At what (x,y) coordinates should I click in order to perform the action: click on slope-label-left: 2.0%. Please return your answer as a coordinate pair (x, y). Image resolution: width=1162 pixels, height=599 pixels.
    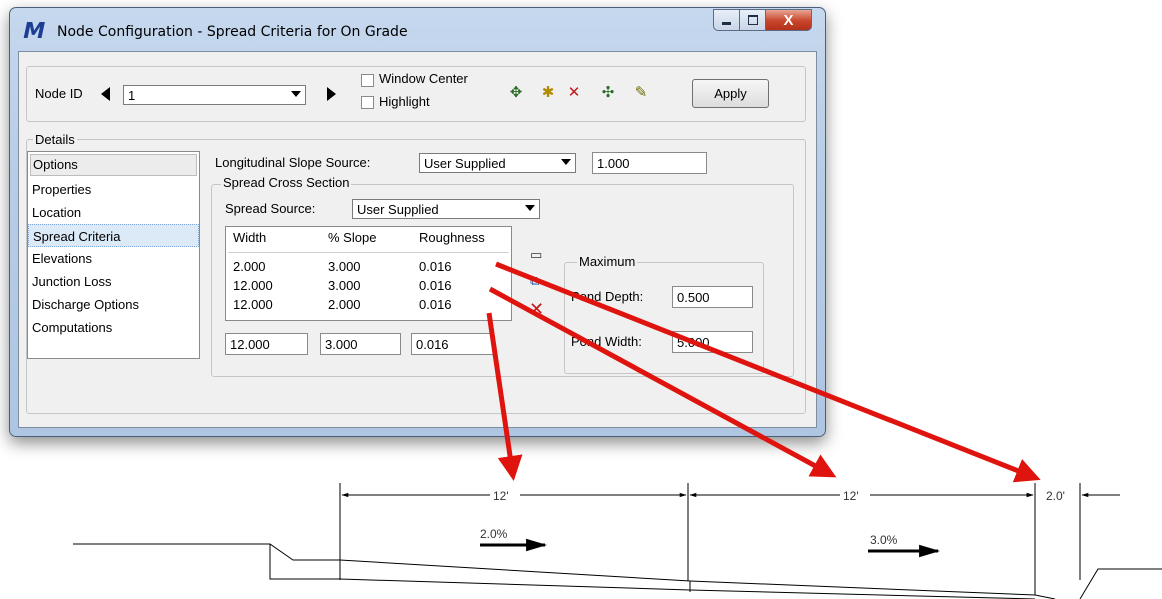
    Looking at the image, I should click on (494, 534).